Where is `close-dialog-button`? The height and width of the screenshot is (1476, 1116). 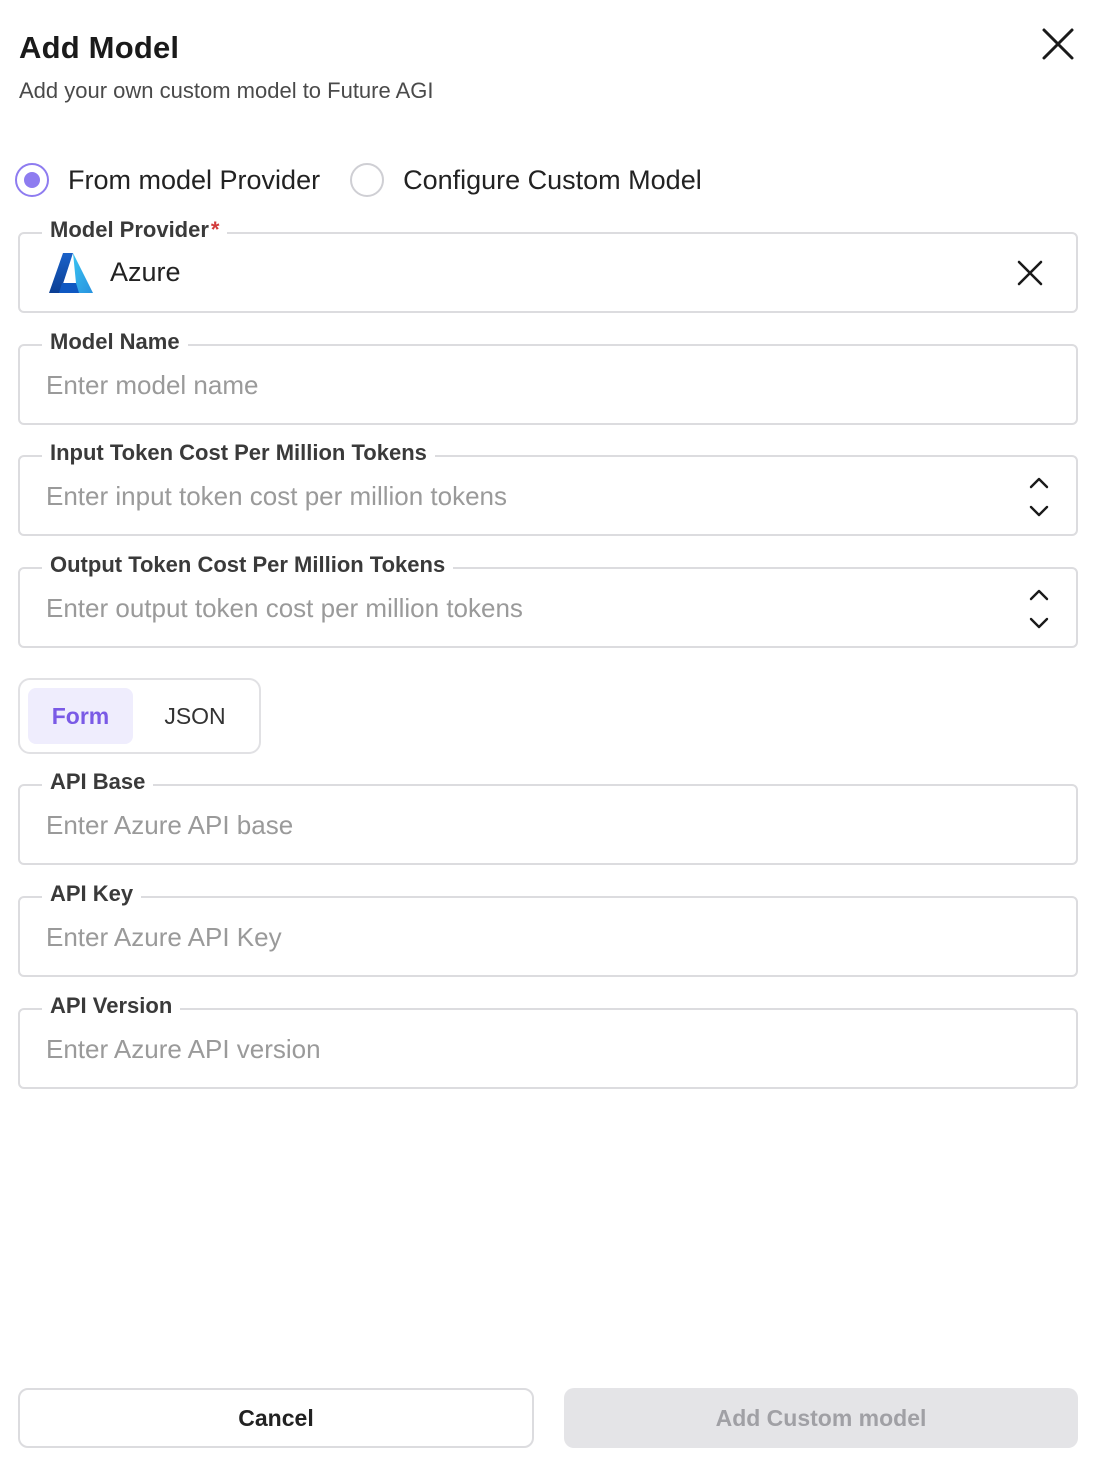
close-dialog-button is located at coordinates (1058, 44).